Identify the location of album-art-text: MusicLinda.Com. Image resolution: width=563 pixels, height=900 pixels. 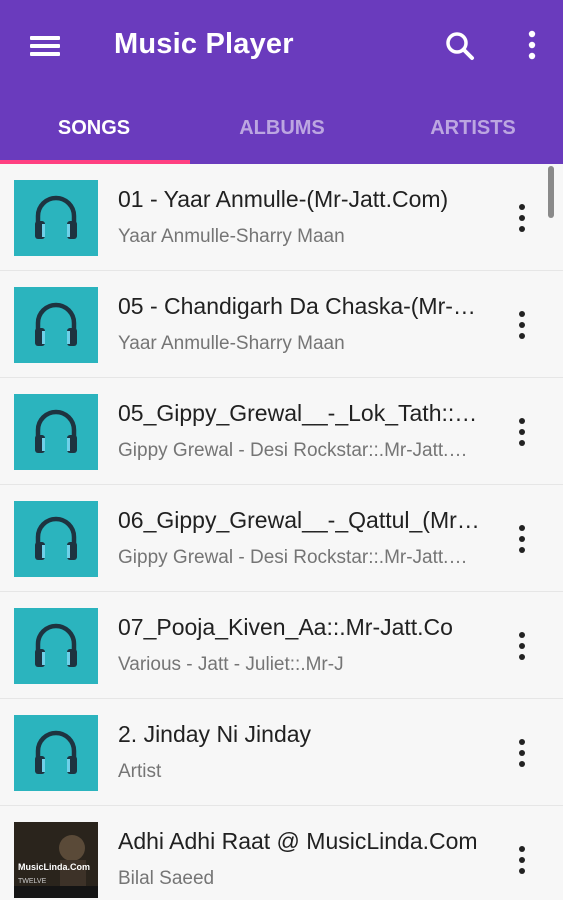
(54, 867).